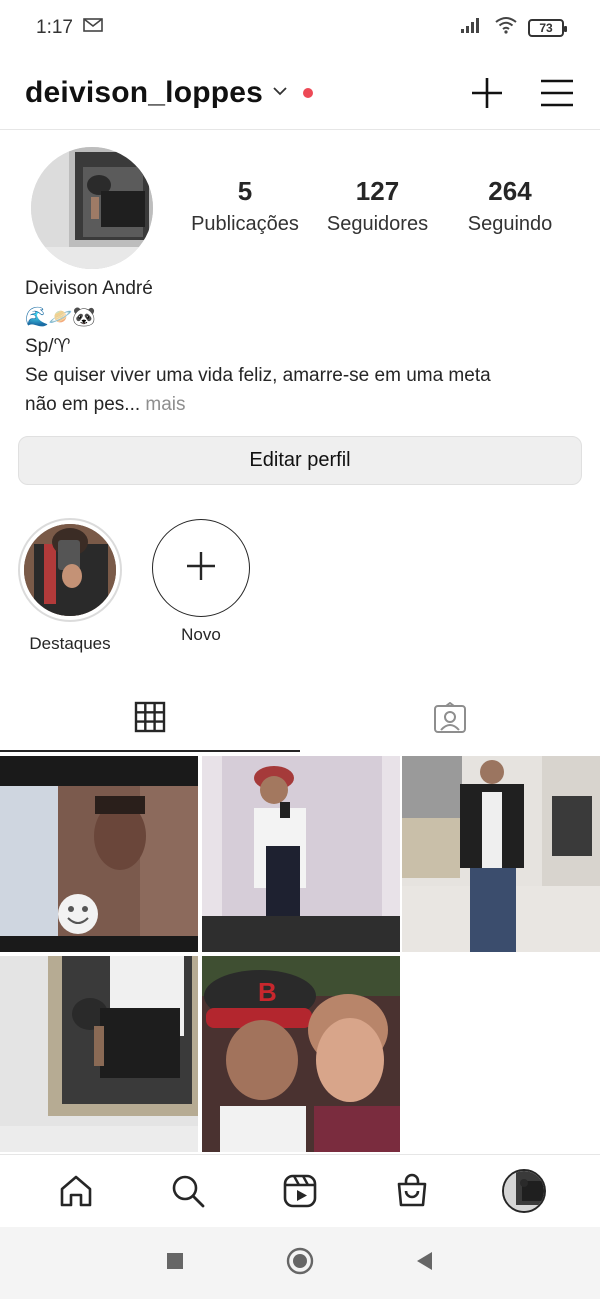  What do you see at coordinates (245, 224) in the screenshot?
I see `posts-label: Publicações` at bounding box center [245, 224].